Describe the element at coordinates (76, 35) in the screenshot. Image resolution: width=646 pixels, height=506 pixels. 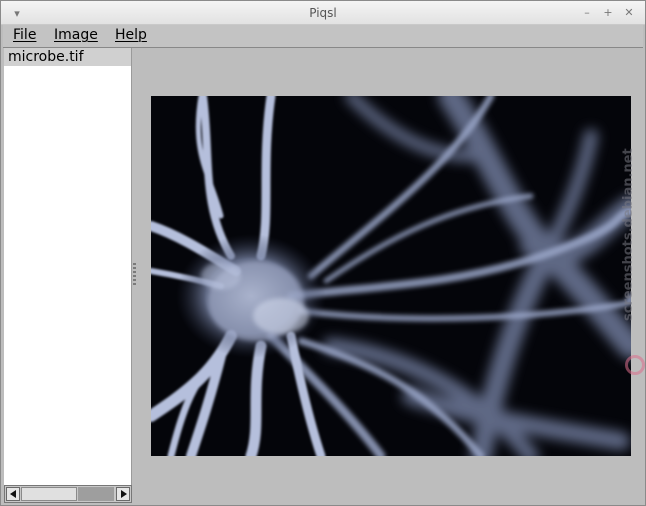
I see `menu-image: Image` at that location.